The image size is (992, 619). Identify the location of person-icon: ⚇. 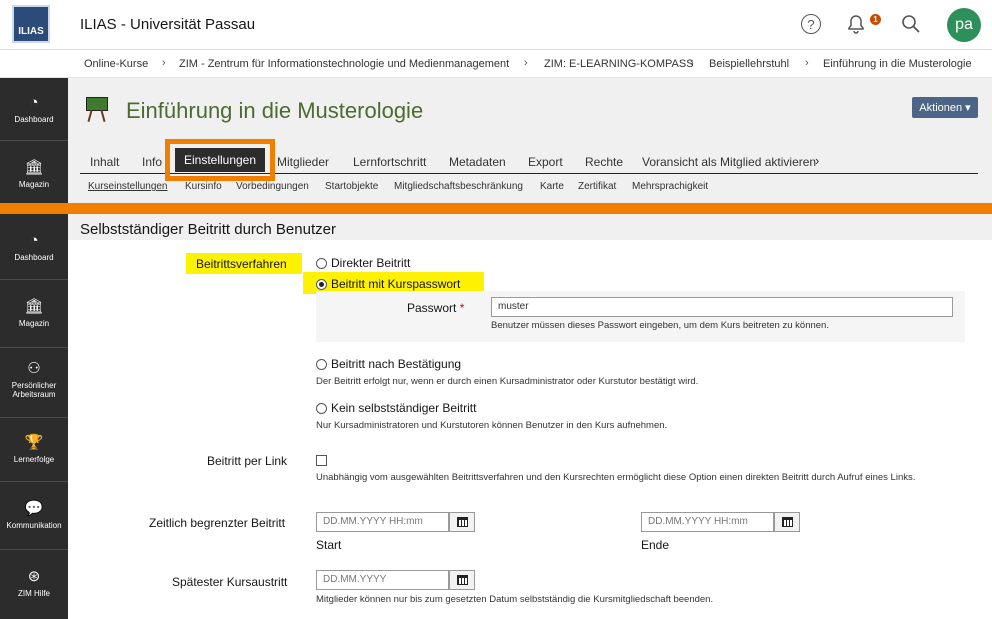
(34, 368).